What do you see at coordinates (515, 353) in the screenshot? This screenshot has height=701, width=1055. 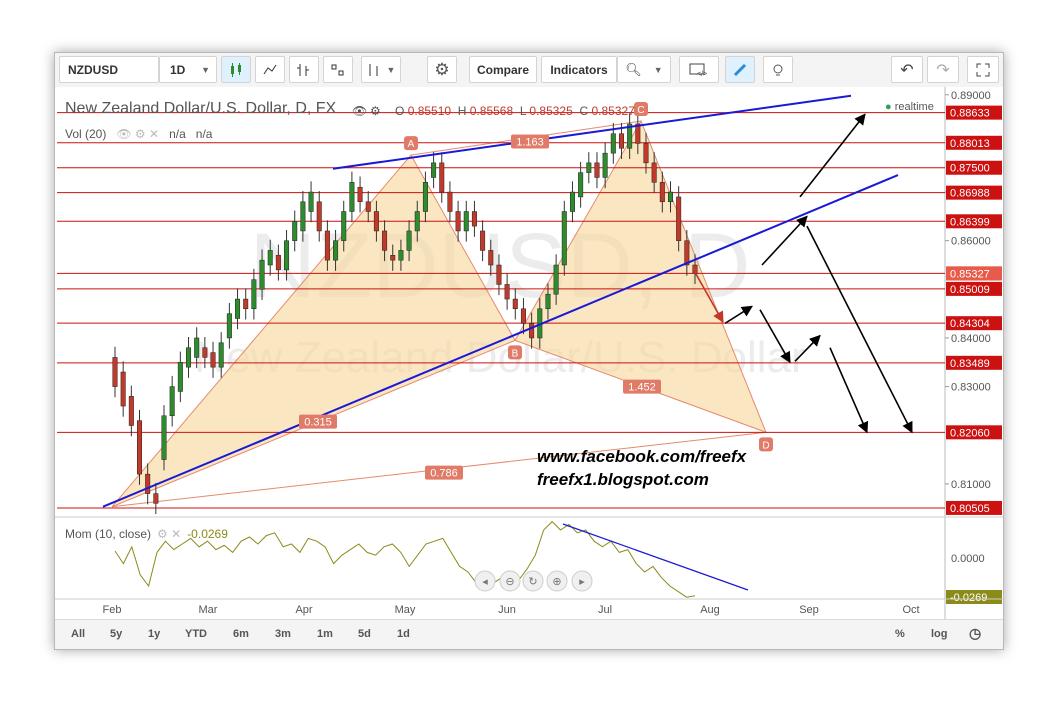 I see `pattern-point-label: B` at bounding box center [515, 353].